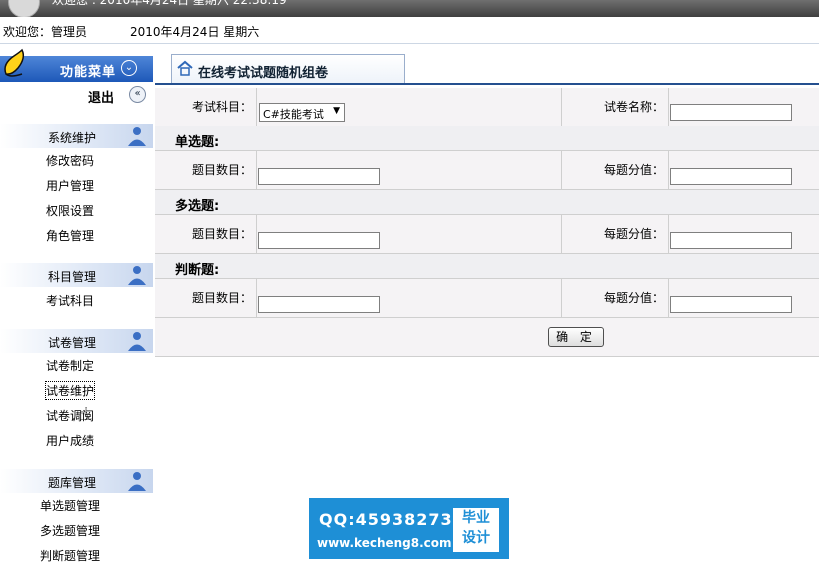 The width and height of the screenshot is (819, 564). Describe the element at coordinates (476, 530) in the screenshot. I see `watermark-badge: 毕业 设计` at that location.